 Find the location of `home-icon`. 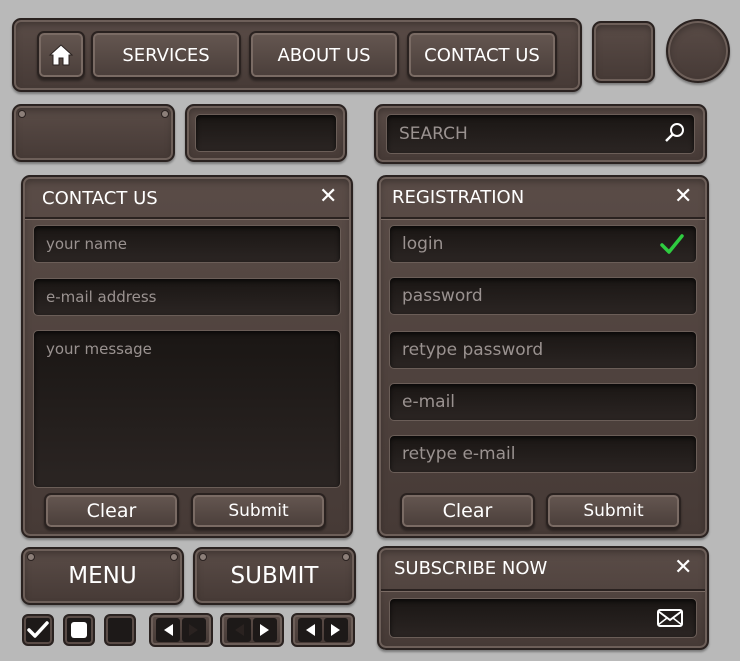

home-icon is located at coordinates (61, 55).